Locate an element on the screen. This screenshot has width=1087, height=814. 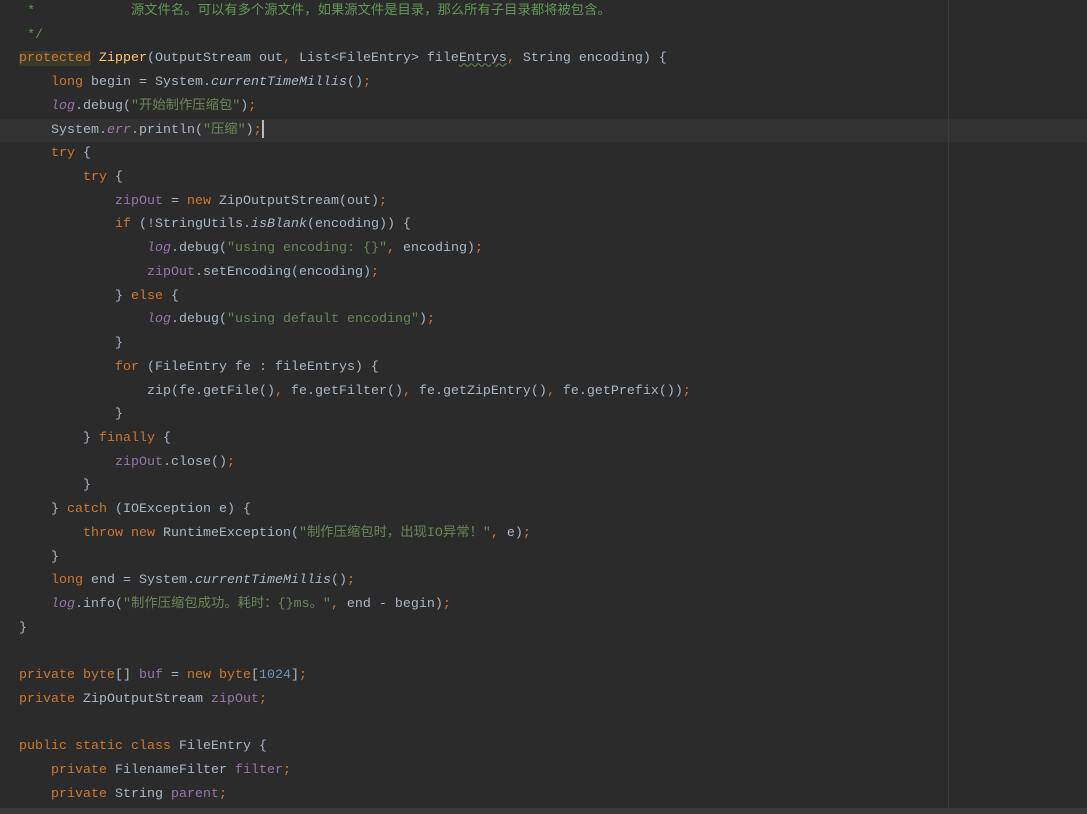
code-token: "using encoding: {}" is located at coordinates (306, 249).